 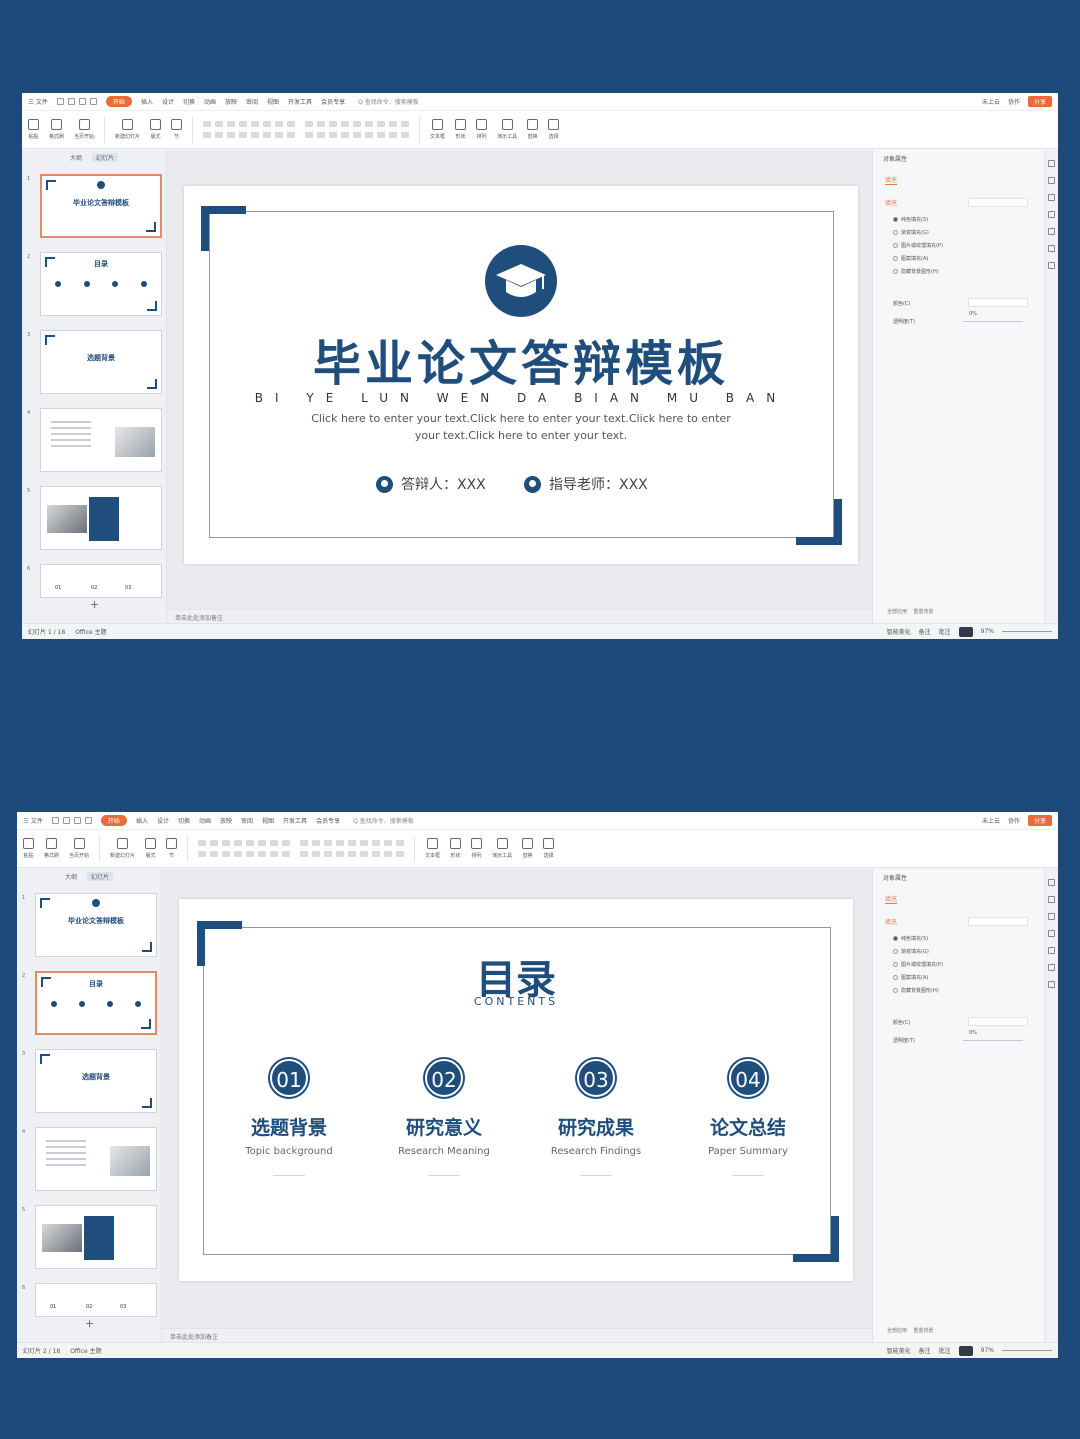 I want to click on notes-toggle: 备注, so click(x=925, y=631).